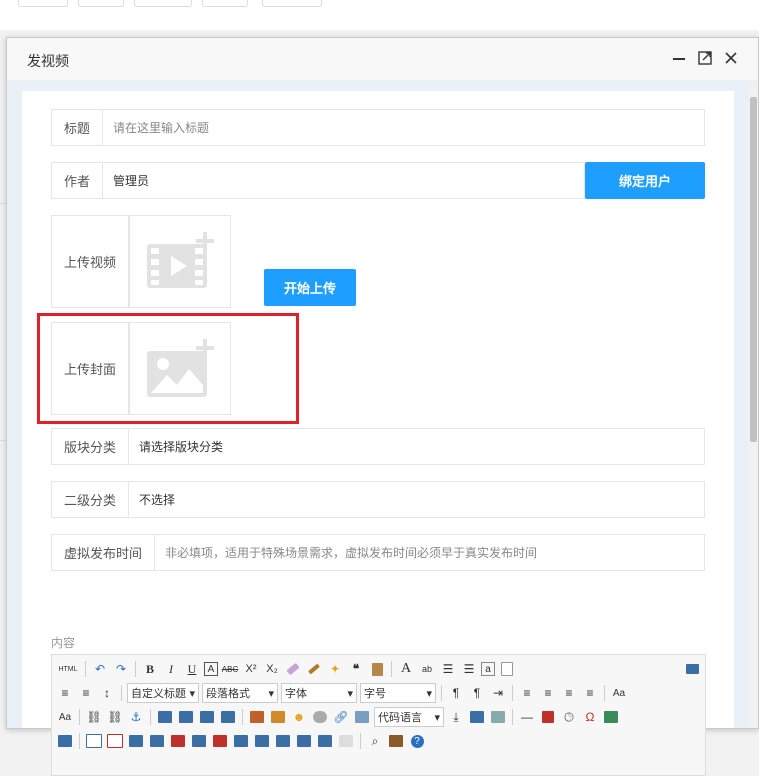  I want to click on merge-right-icon, so click(262, 741).